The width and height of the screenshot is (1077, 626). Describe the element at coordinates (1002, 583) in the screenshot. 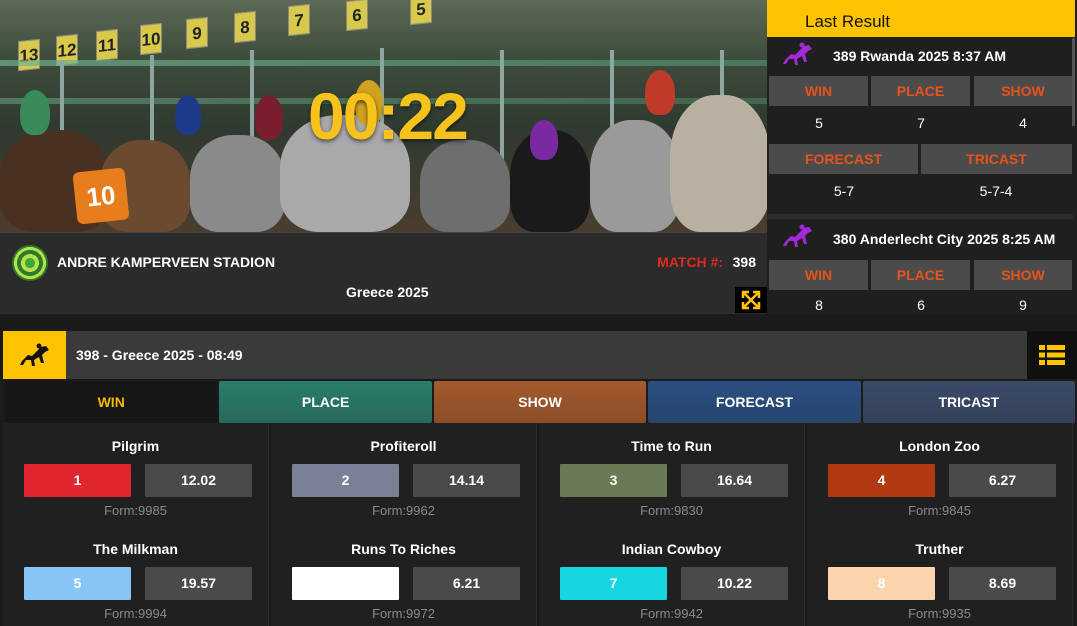

I see `runner-odds-button: 8.69` at that location.